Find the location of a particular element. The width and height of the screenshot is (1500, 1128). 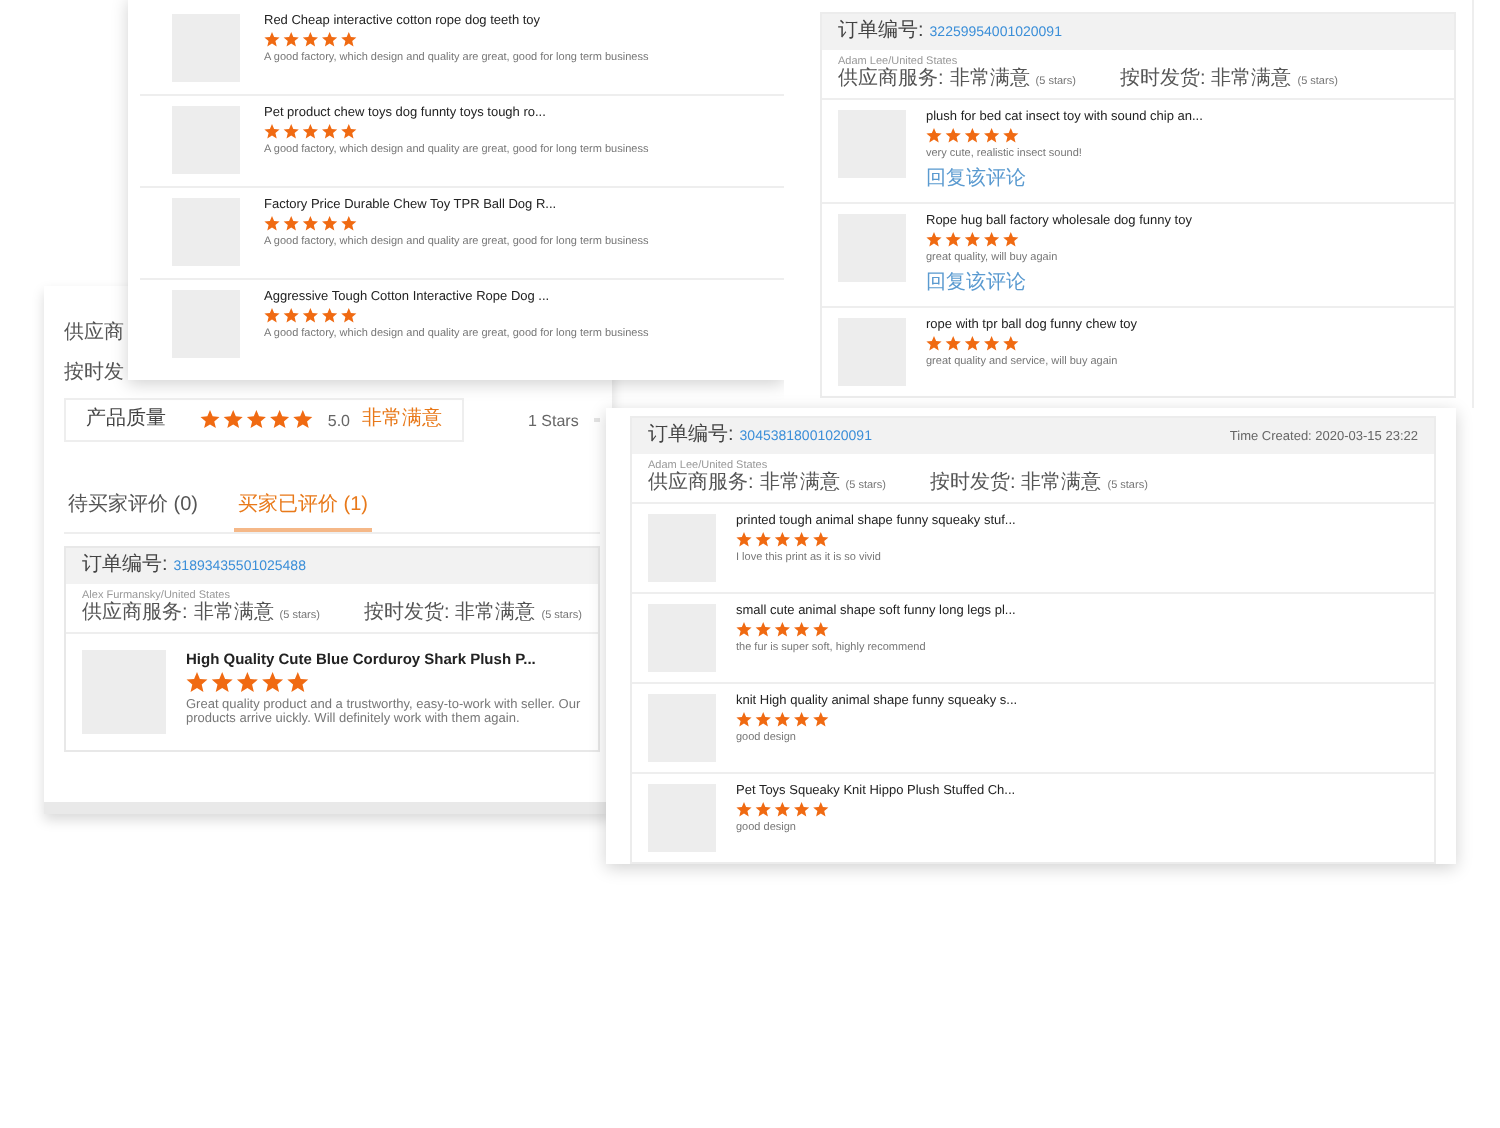

rating-label: 供应商 is located at coordinates (94, 334).